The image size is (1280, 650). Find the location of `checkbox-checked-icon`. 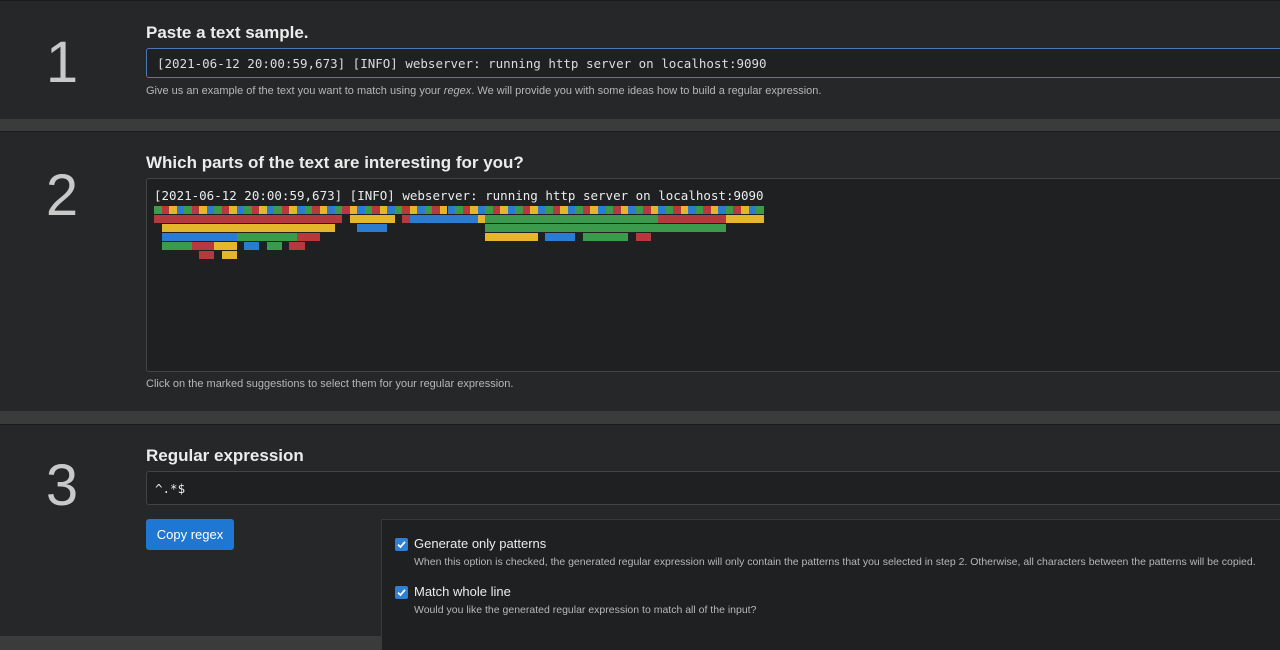

checkbox-checked-icon is located at coordinates (401, 592).